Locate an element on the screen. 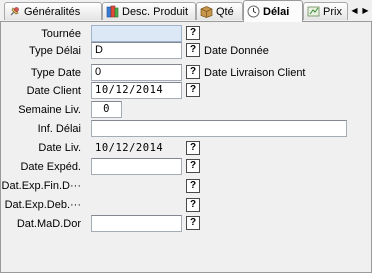 This screenshot has height=273, width=372. tab-label: Desc. Produit is located at coordinates (155, 11).